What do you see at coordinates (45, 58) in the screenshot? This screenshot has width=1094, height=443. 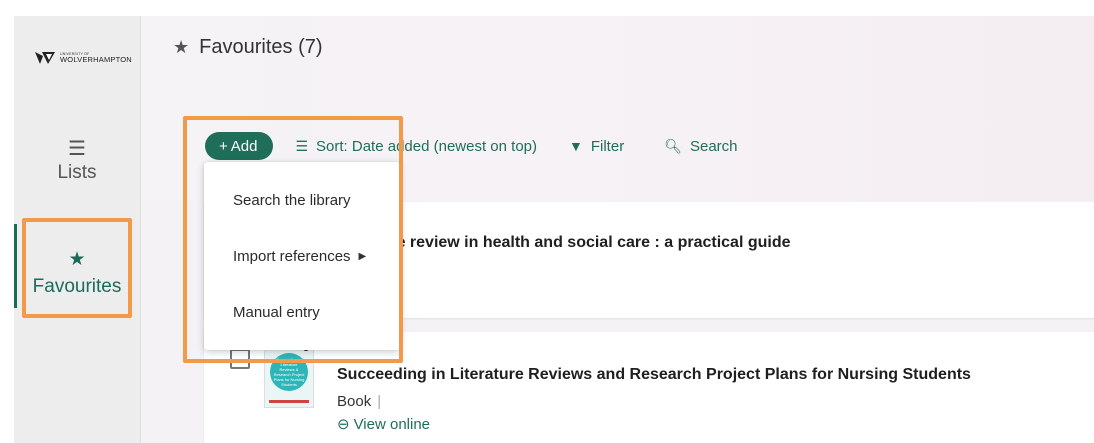 I see `logo-mark-icon` at bounding box center [45, 58].